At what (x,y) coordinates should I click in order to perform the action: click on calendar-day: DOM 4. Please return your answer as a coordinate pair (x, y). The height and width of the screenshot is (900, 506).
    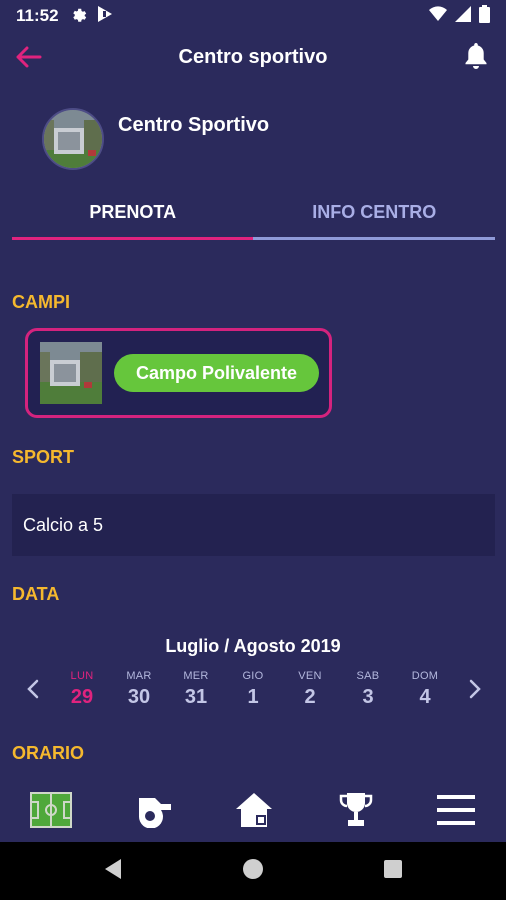
    Looking at the image, I should click on (425, 689).